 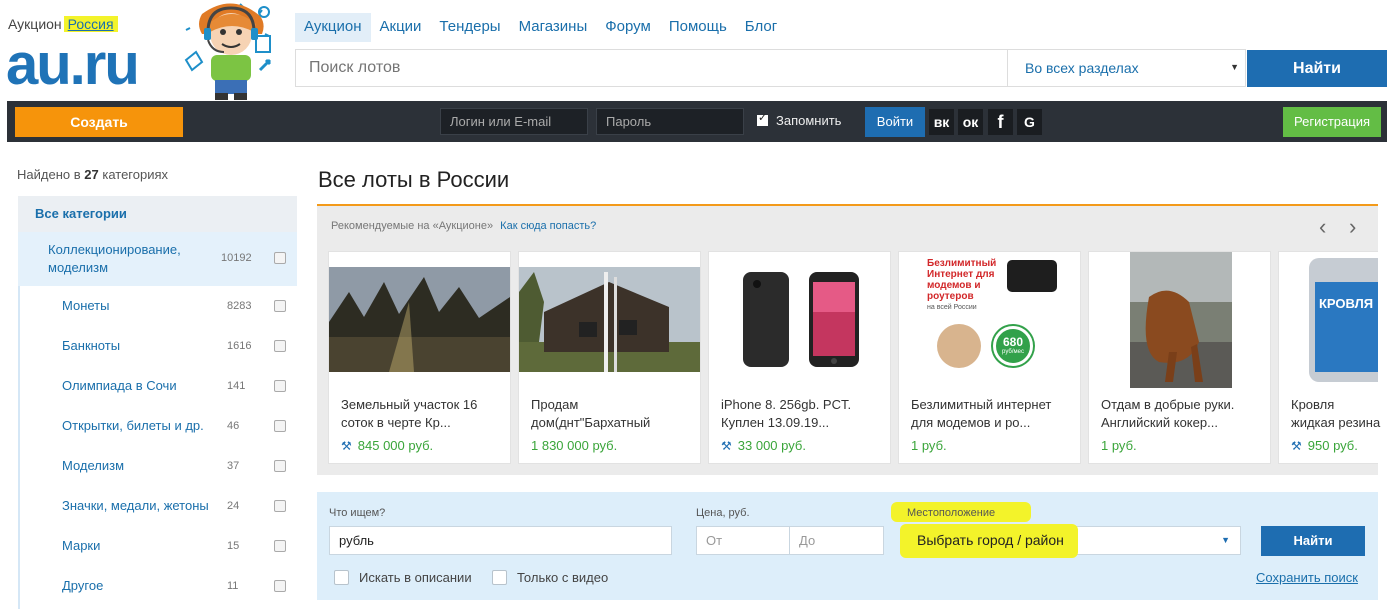 I want to click on found-suffix: категориях, so click(x=135, y=174).